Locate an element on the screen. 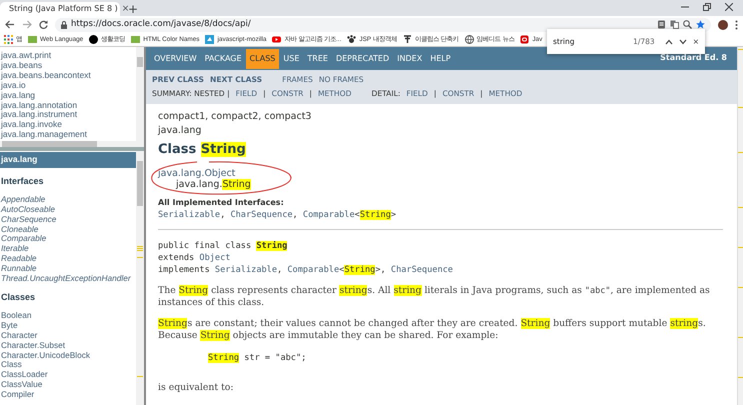 The height and width of the screenshot is (405, 743). inheritance-link: java.lang.Object is located at coordinates (440, 173).